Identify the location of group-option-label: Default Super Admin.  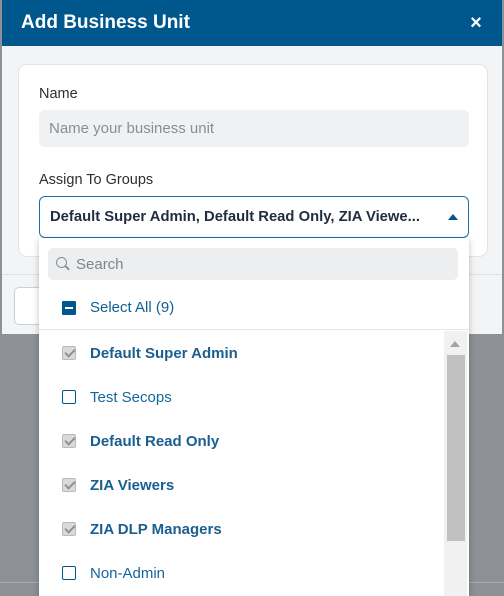
(164, 353).